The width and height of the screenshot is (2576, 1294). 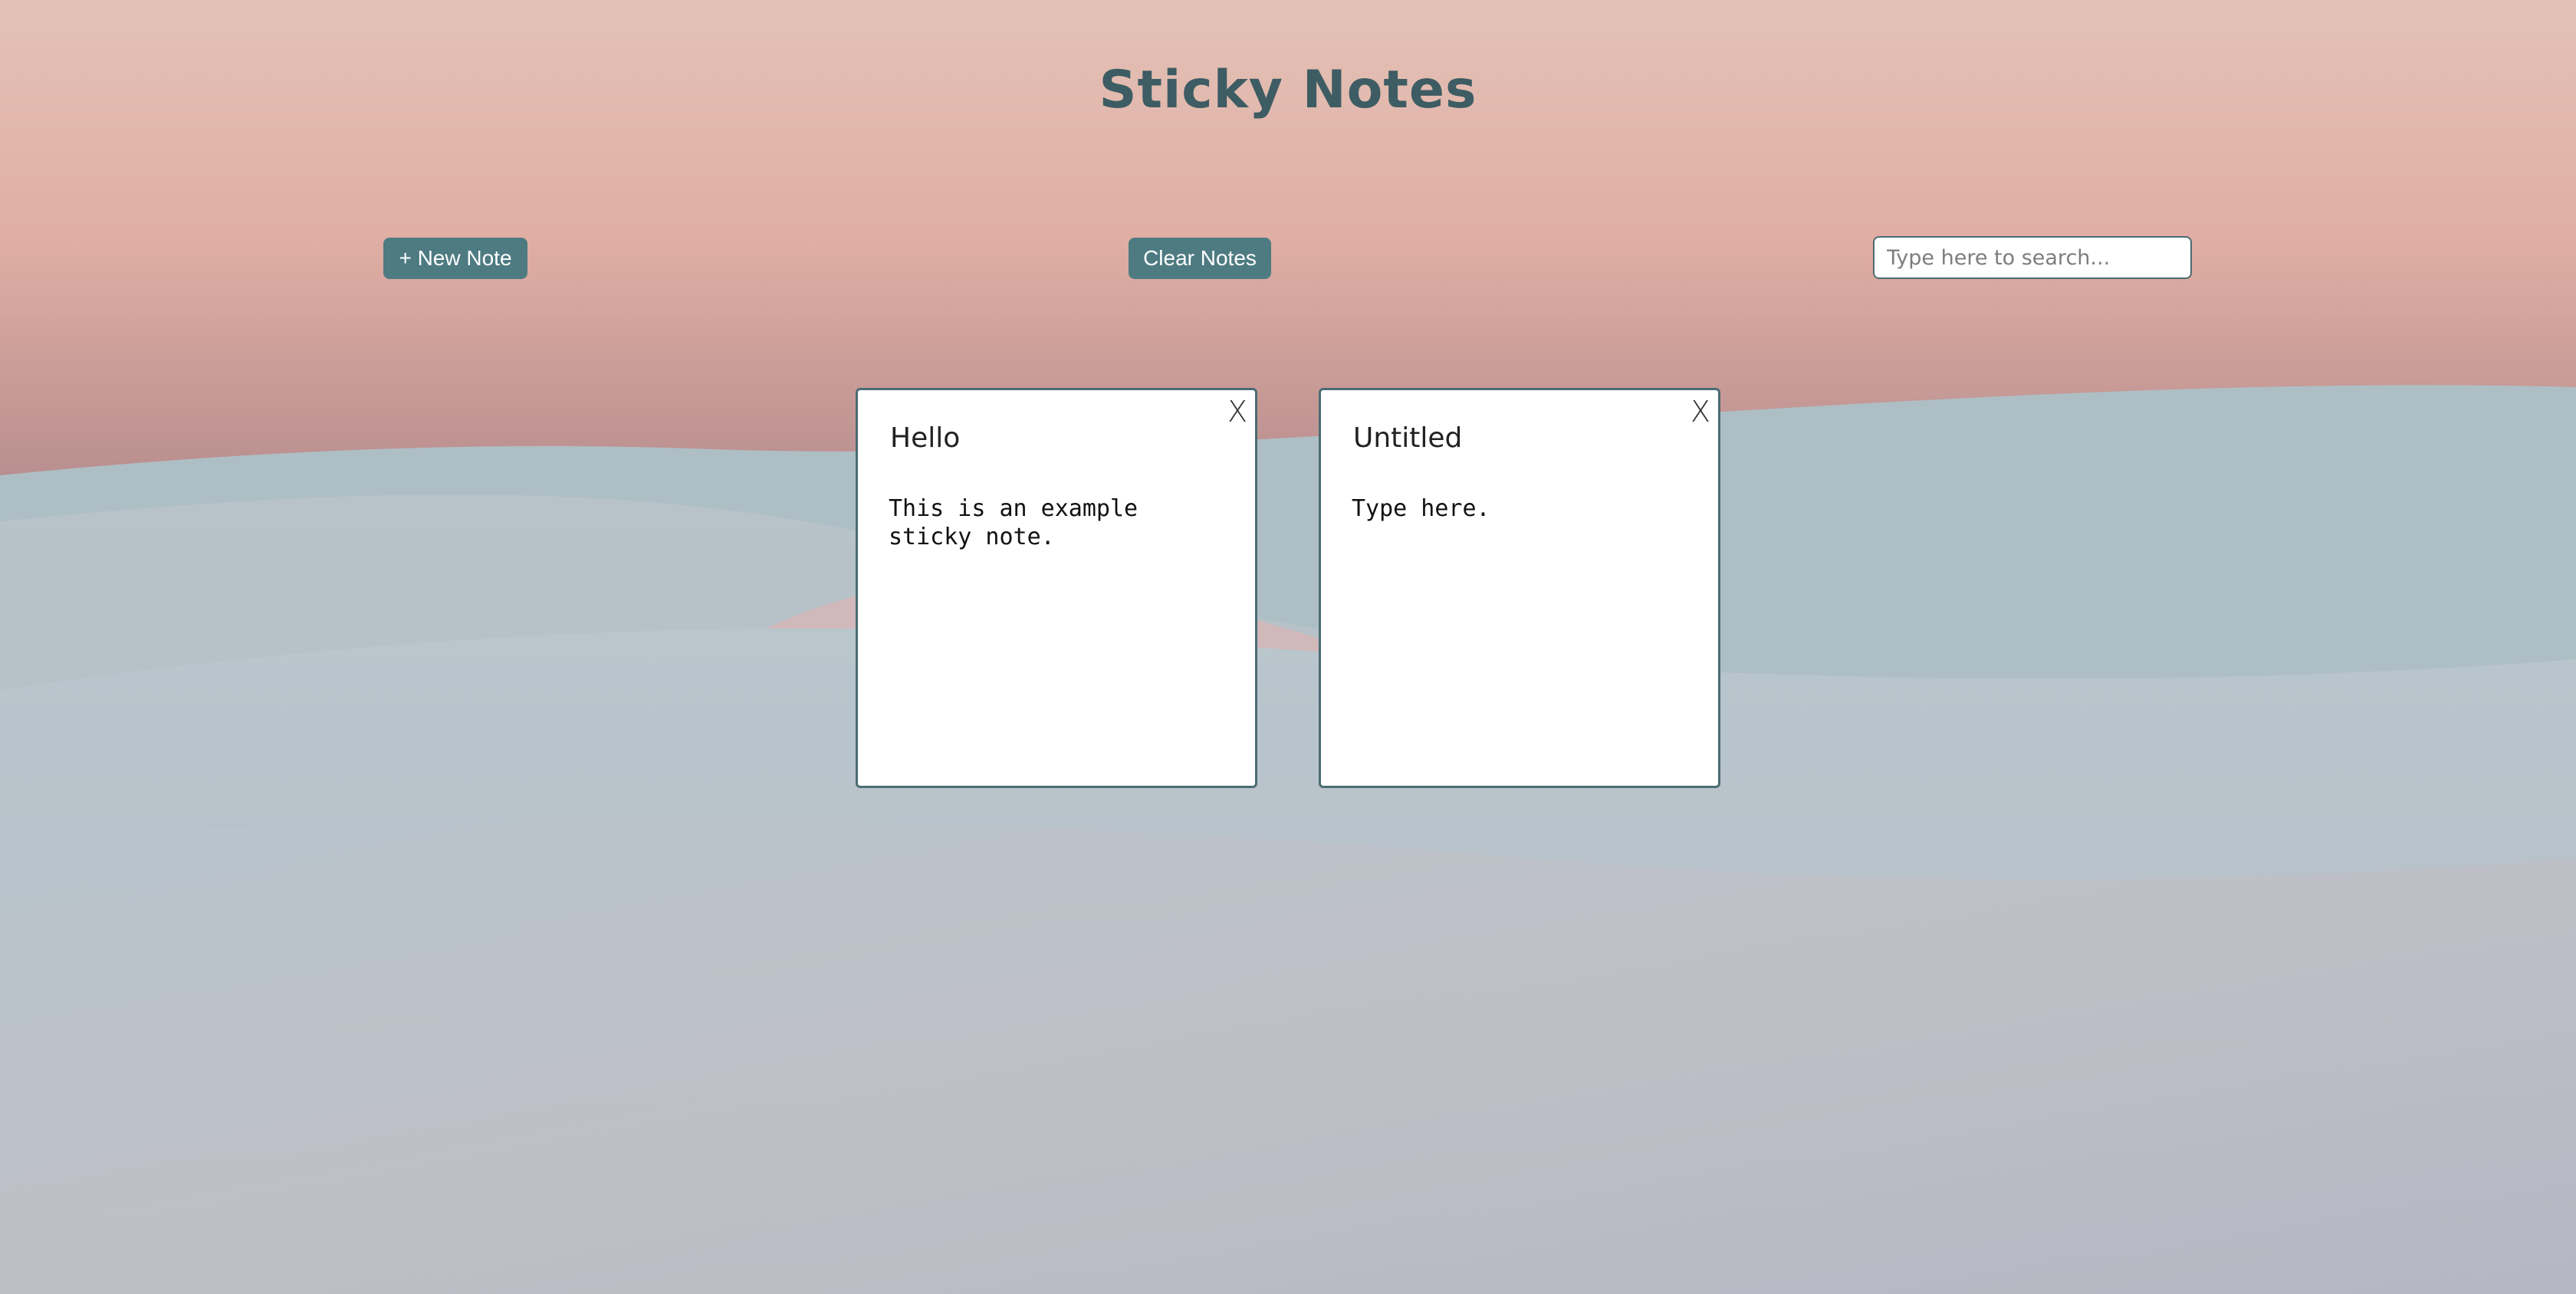 I want to click on sticky-note: X Hello This is an example sticky note., so click(x=1056, y=588).